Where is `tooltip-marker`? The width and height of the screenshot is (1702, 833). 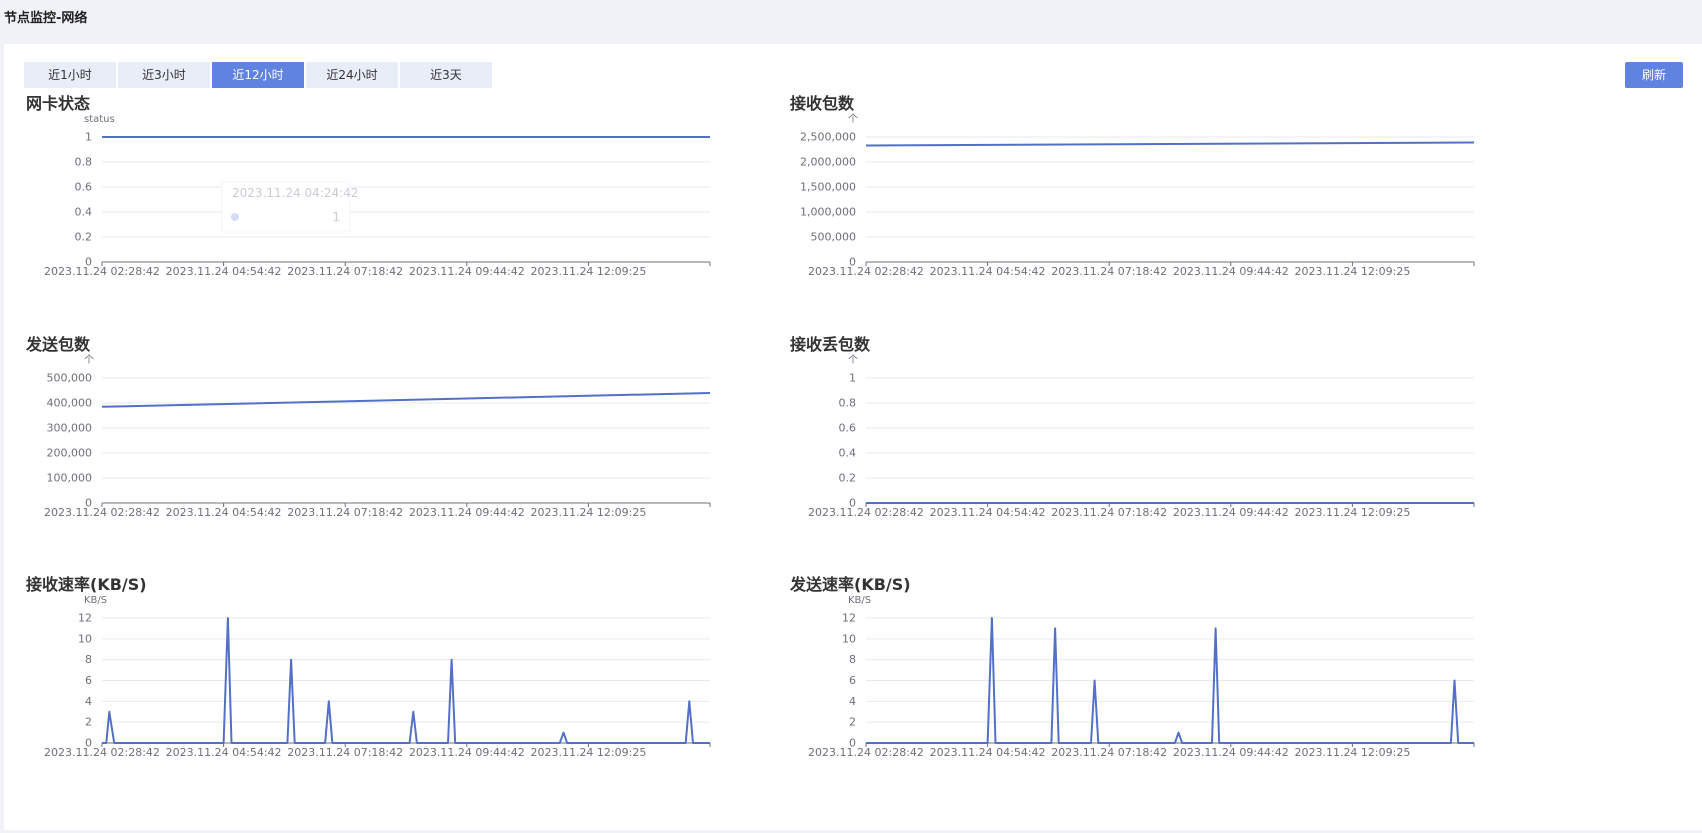 tooltip-marker is located at coordinates (235, 217).